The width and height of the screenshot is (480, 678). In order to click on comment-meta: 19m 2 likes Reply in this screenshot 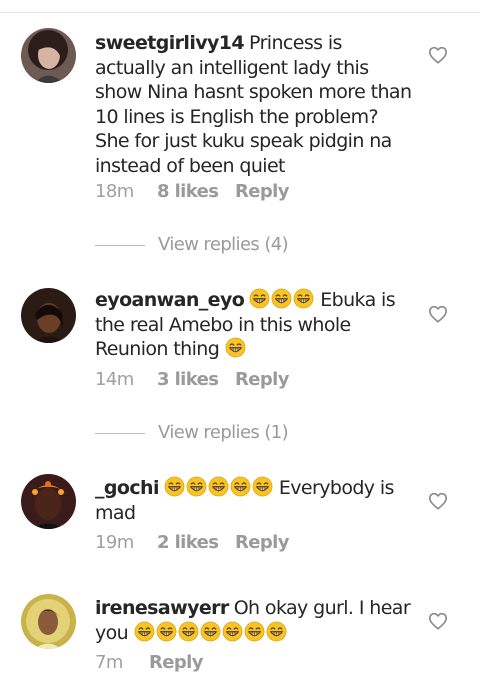, I will do `click(192, 542)`.